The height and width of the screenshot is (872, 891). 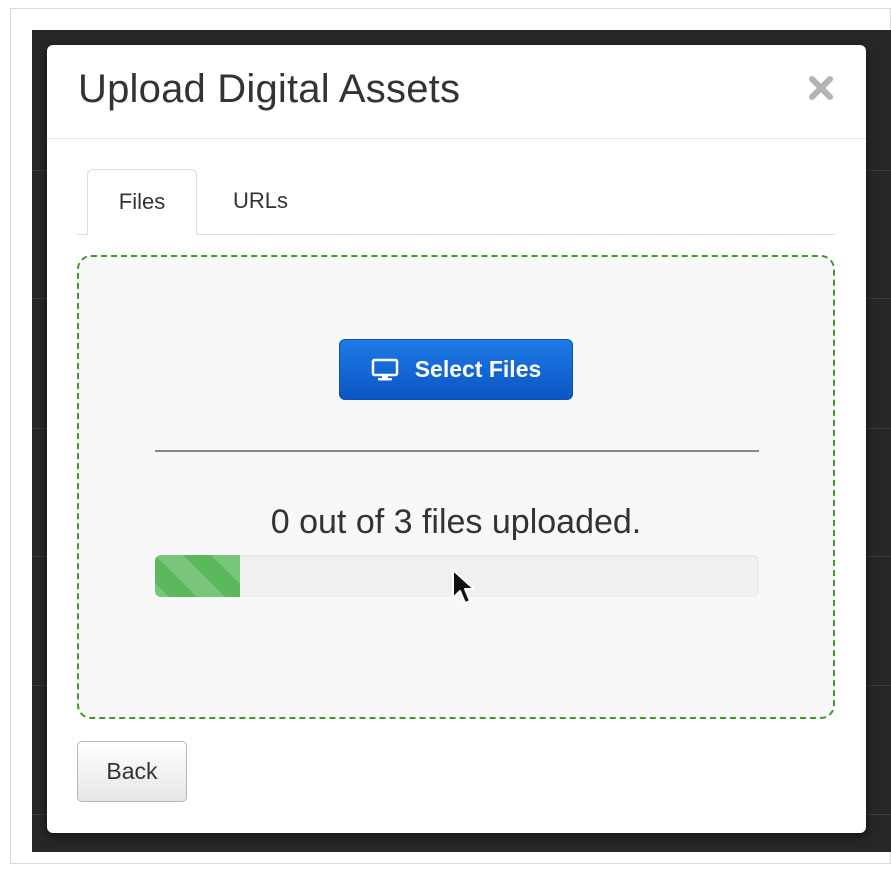 What do you see at coordinates (457, 451) in the screenshot?
I see `dropzone-divider` at bounding box center [457, 451].